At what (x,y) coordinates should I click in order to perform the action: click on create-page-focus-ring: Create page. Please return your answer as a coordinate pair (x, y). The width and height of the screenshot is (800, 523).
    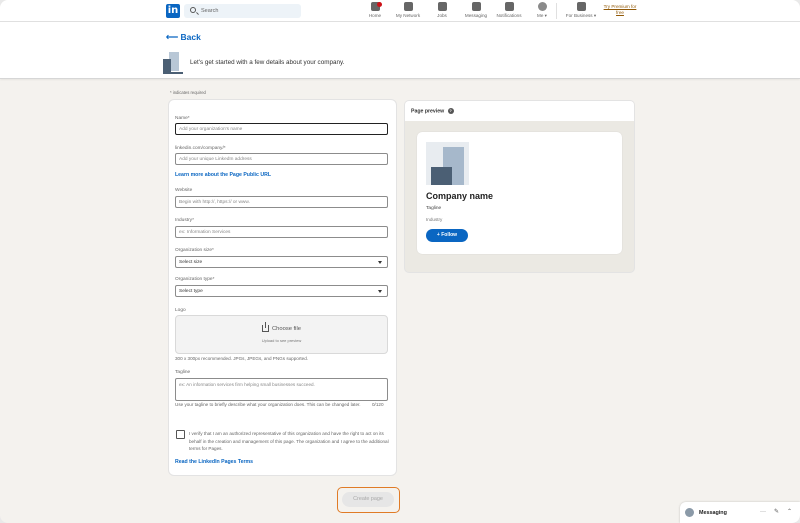
    Looking at the image, I should click on (368, 500).